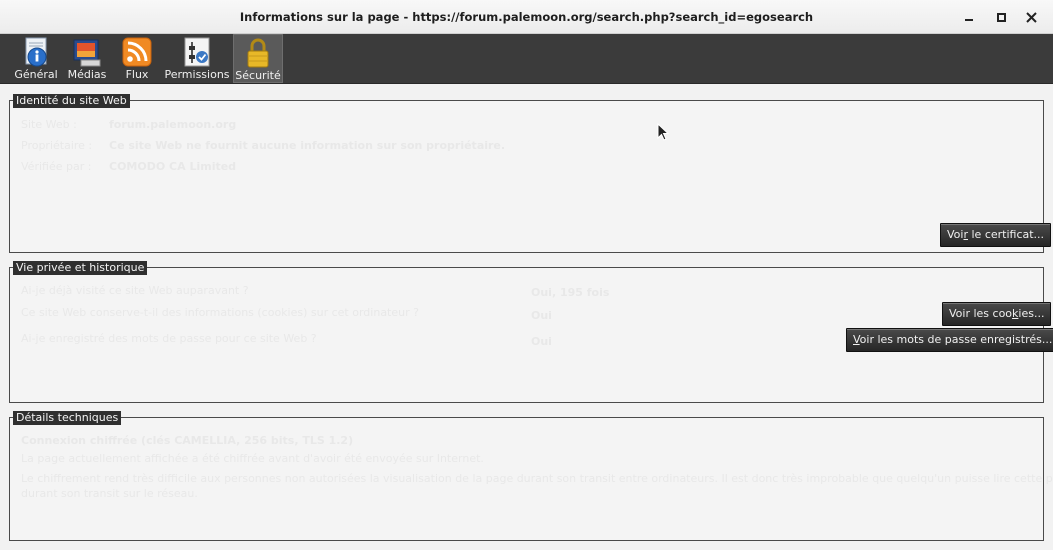 The width and height of the screenshot is (1053, 550). Describe the element at coordinates (197, 74) in the screenshot. I see `tab-permissions-label: Permissions` at that location.